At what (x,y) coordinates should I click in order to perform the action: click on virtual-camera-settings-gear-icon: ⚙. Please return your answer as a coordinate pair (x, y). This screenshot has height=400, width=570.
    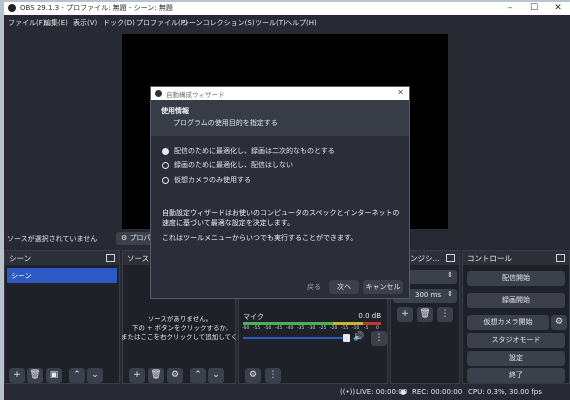
    Looking at the image, I should click on (559, 322).